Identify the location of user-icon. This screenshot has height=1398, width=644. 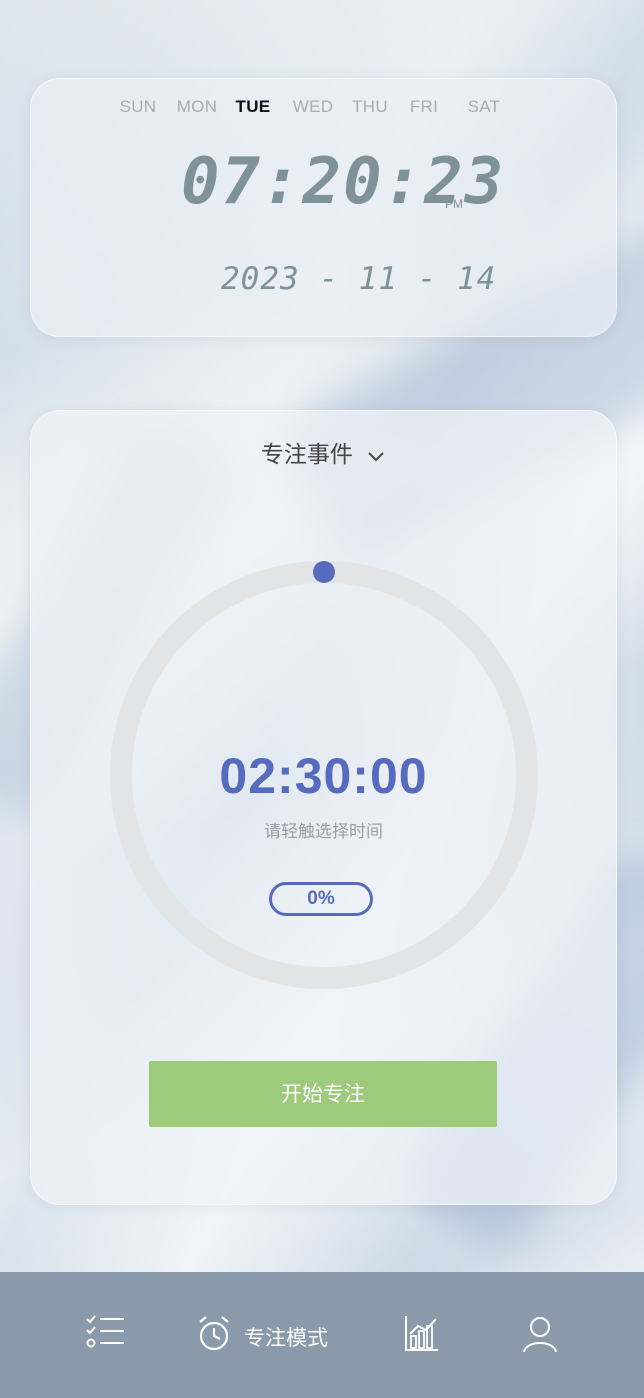
(540, 1335).